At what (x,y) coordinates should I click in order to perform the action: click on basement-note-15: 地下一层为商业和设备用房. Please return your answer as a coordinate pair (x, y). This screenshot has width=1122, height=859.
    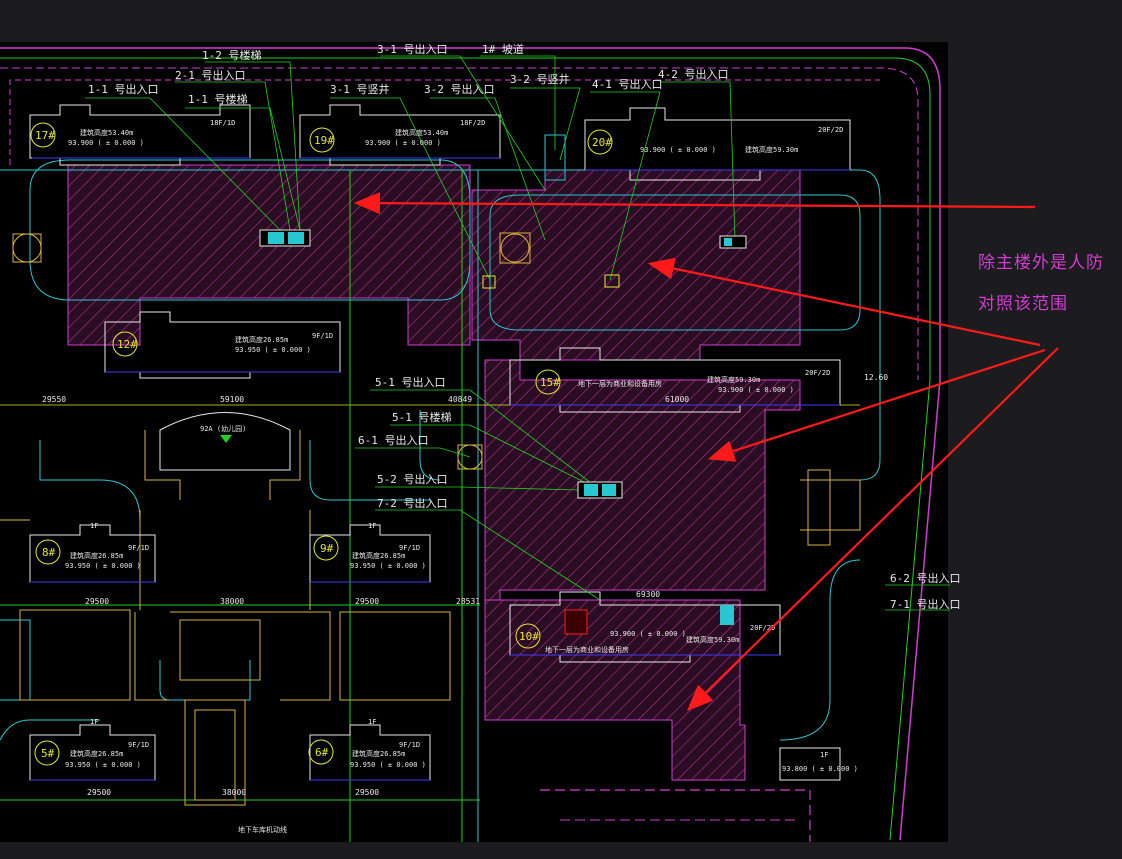
    Looking at the image, I should click on (620, 383).